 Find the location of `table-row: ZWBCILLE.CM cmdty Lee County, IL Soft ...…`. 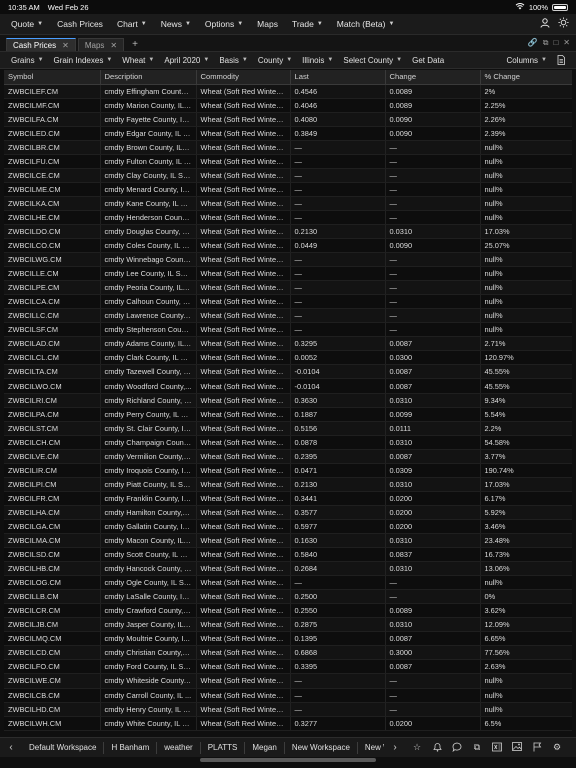

table-row: ZWBCILLE.CM cmdty Lee County, IL Soft ...… is located at coordinates (288, 274).